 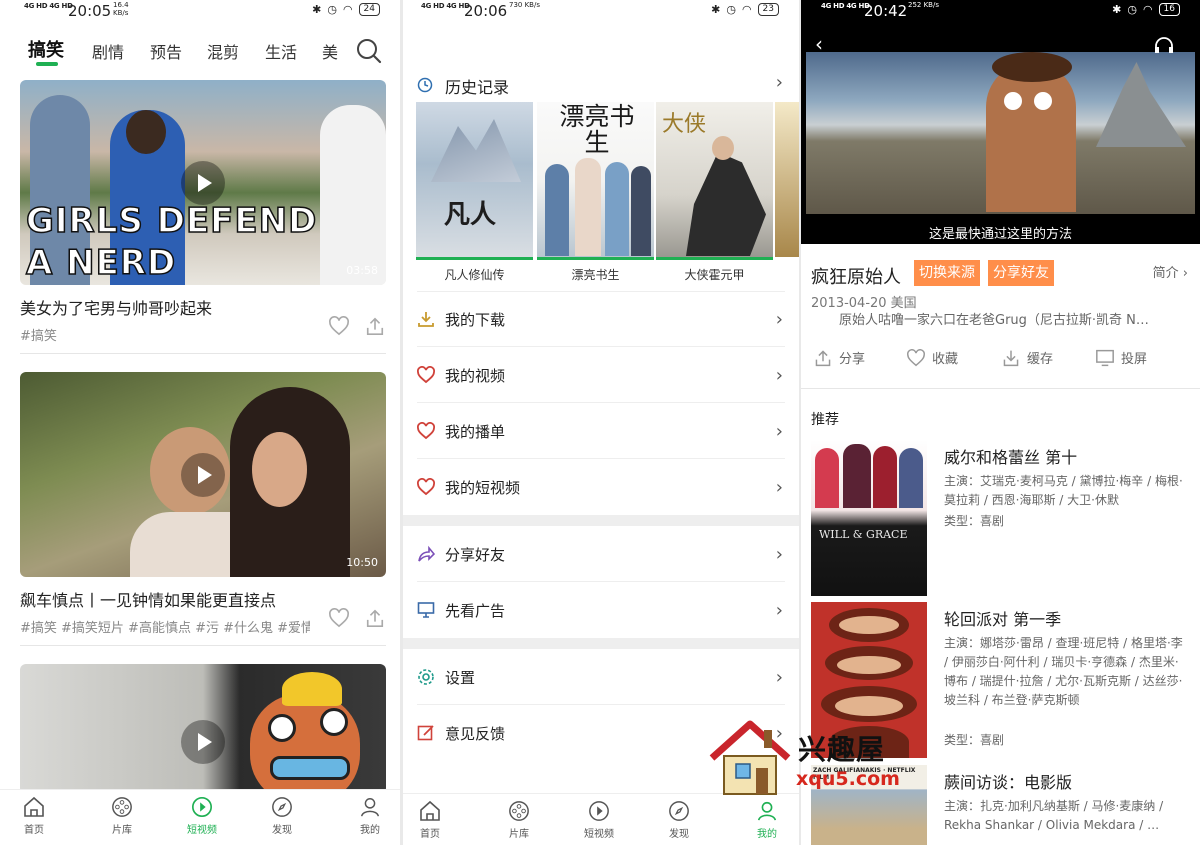 I want to click on history-header: 历史记录 ›, so click(x=601, y=86).